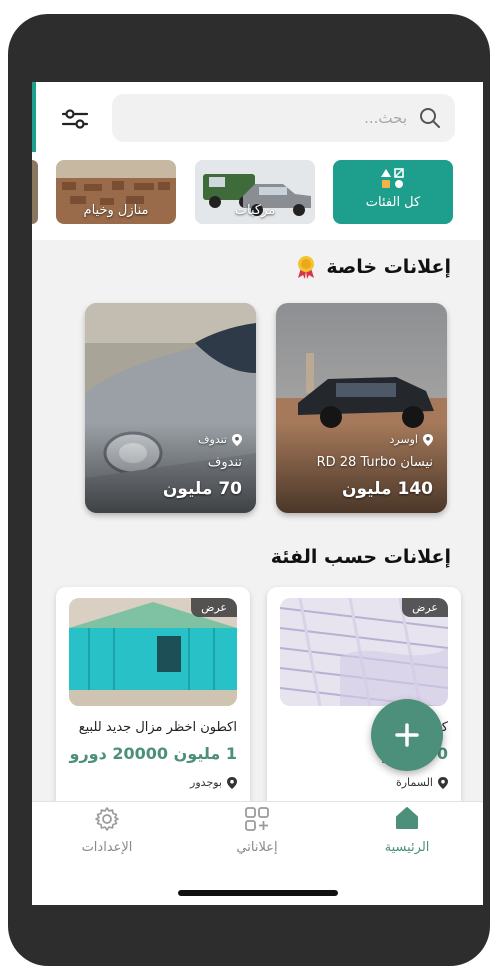 The height and width of the screenshot is (975, 500). What do you see at coordinates (224, 462) in the screenshot?
I see `featured-name: تندوف` at bounding box center [224, 462].